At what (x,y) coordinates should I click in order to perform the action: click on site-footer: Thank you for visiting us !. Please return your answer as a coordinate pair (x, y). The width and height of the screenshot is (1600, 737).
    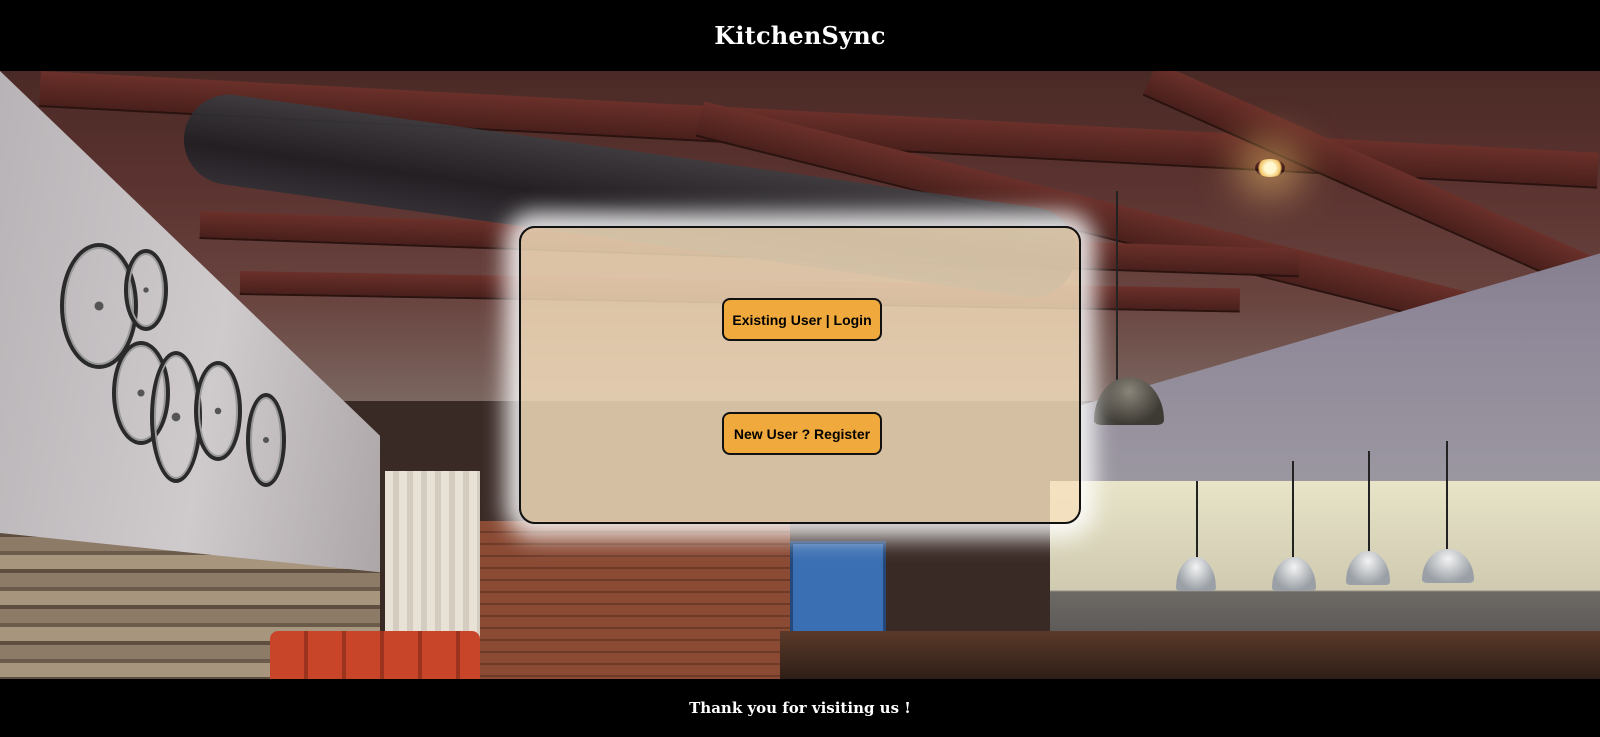
    Looking at the image, I should click on (800, 708).